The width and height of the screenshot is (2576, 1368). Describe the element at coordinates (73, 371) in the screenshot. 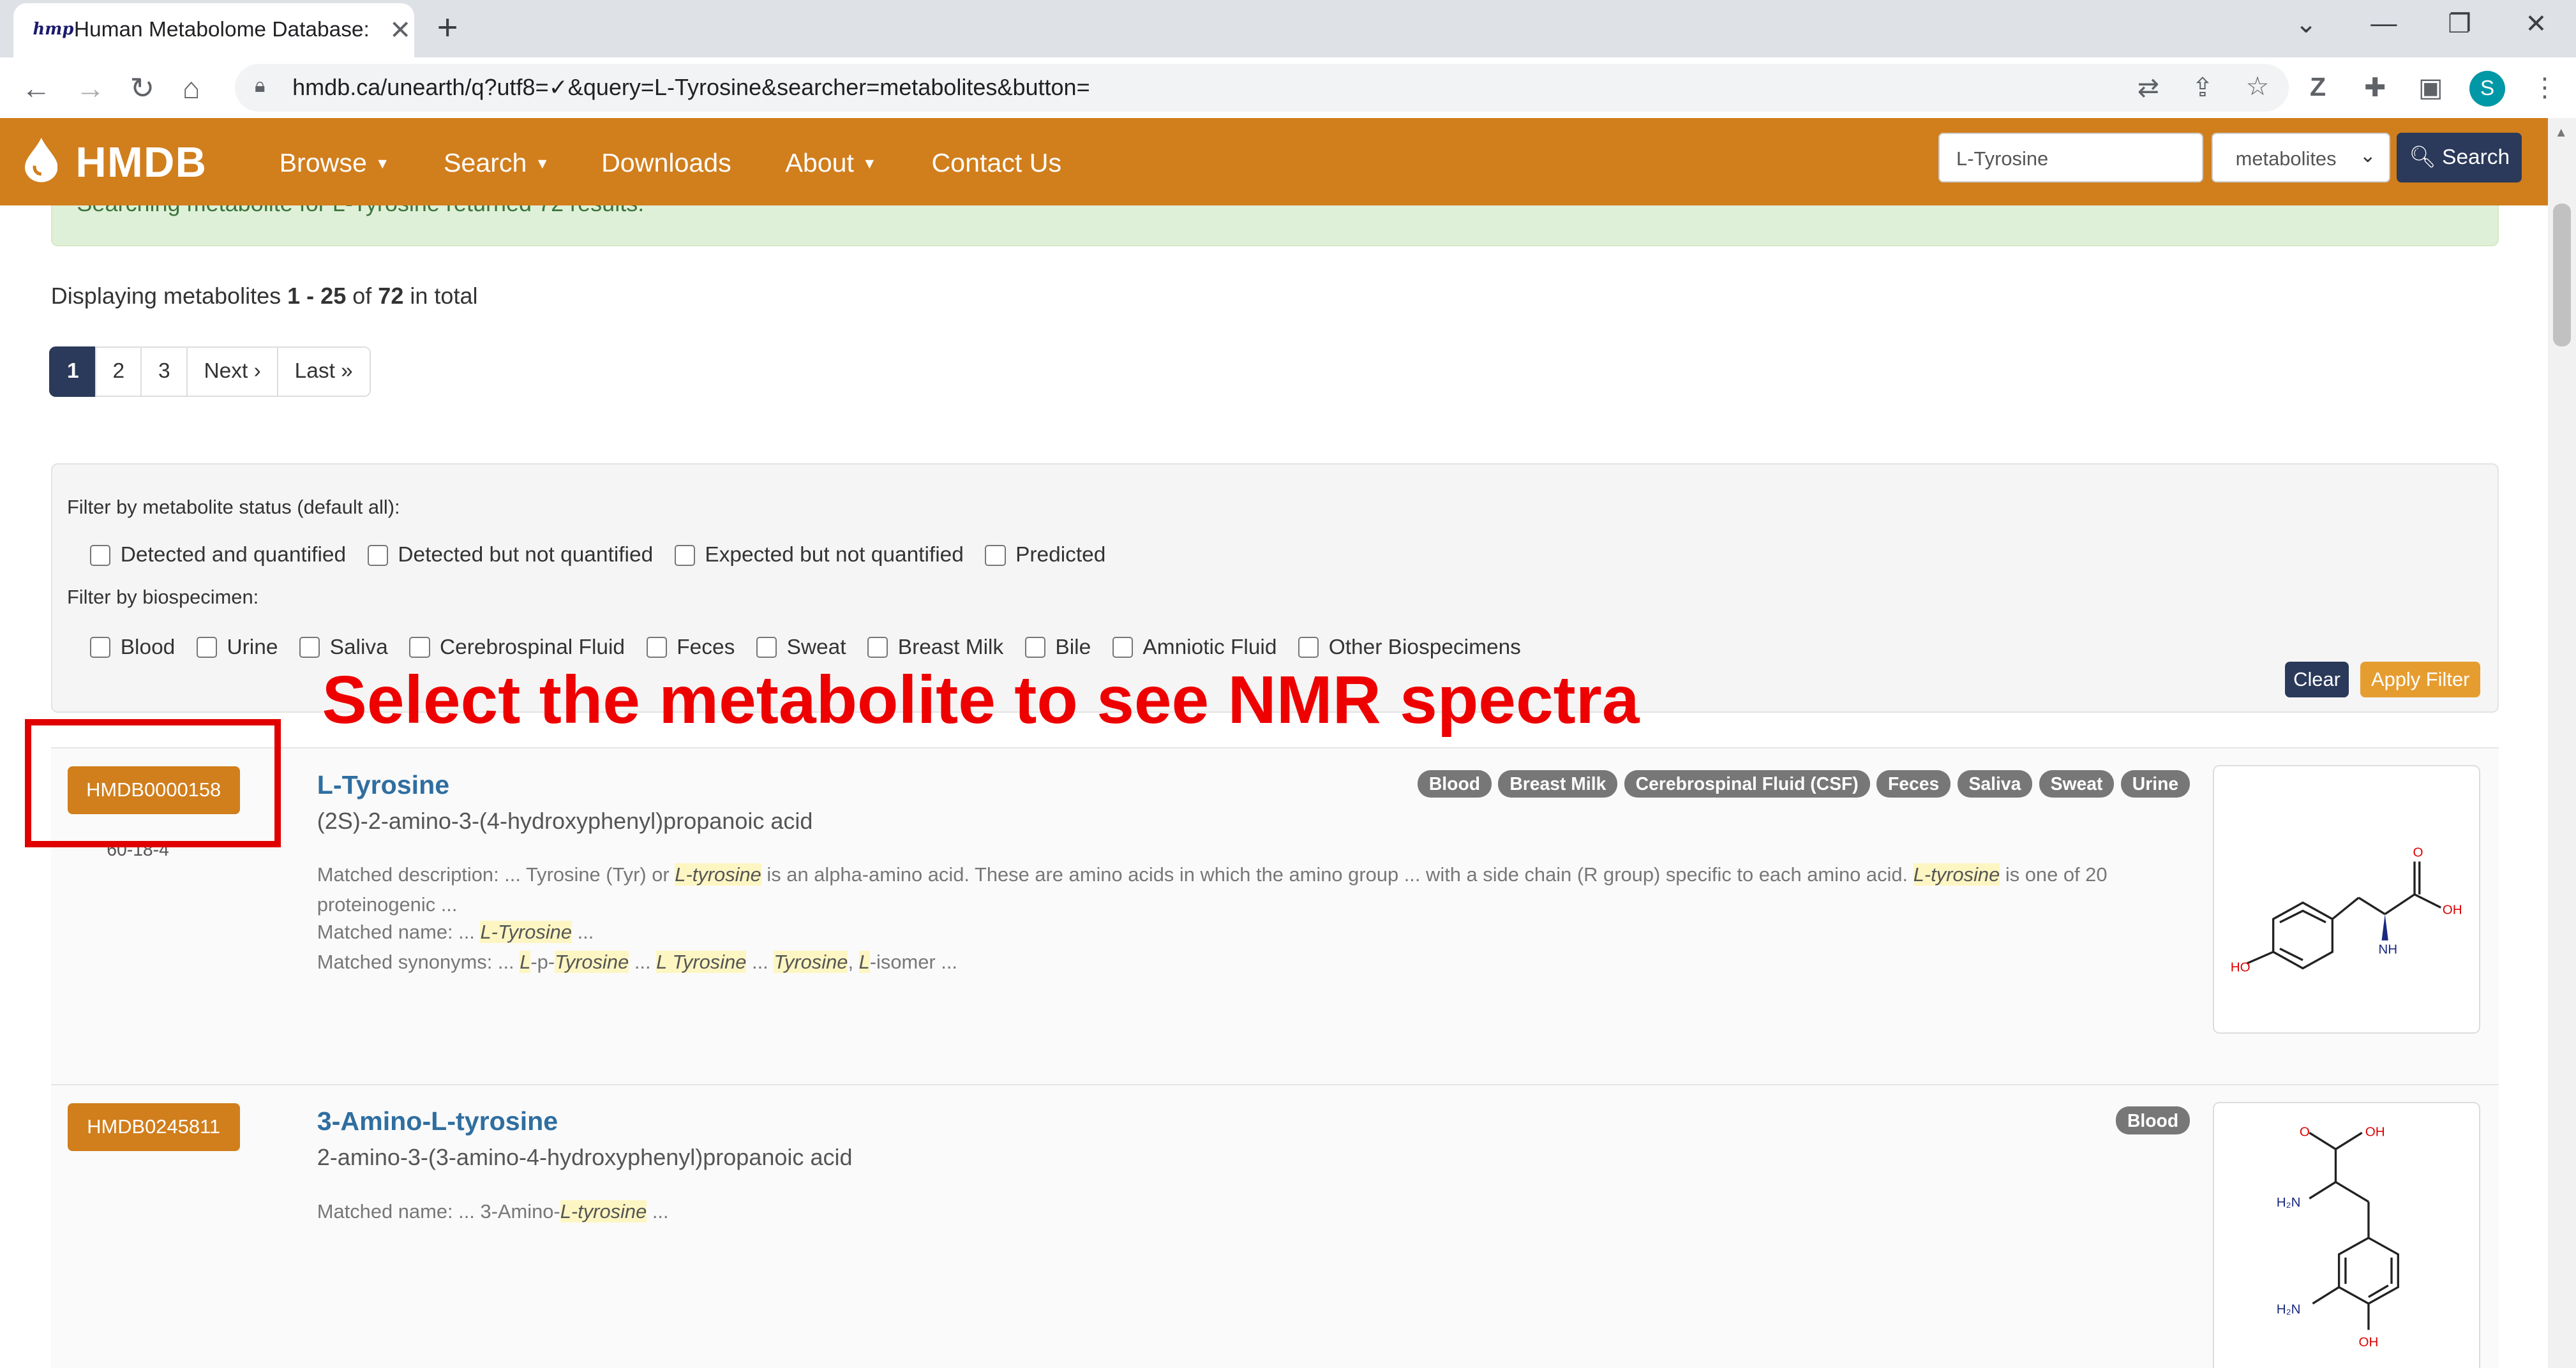

I see `page-1-link: 1` at that location.